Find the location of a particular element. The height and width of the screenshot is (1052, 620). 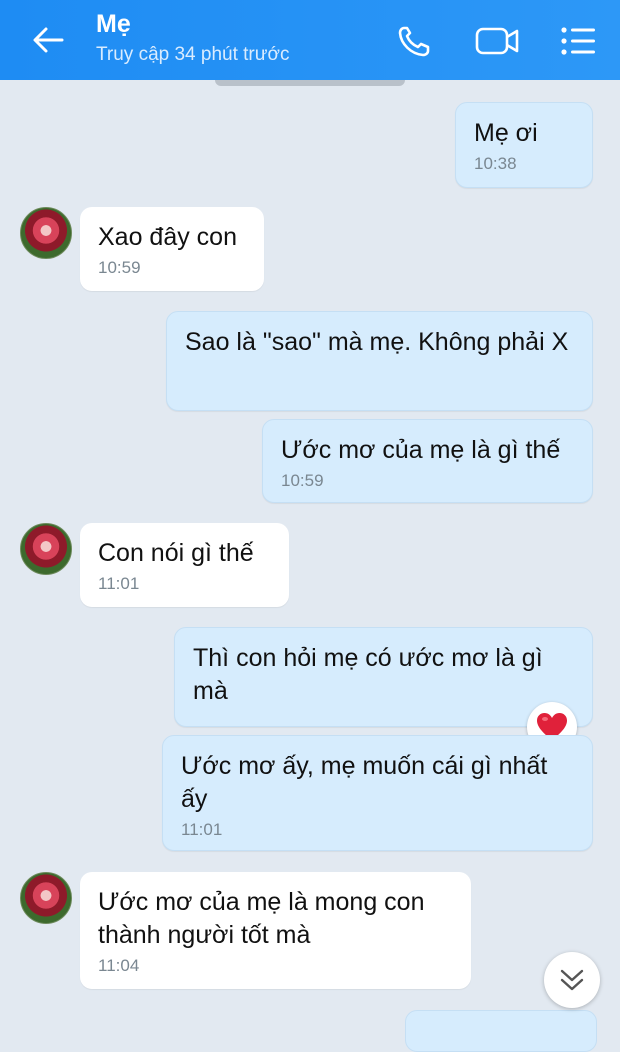

message-text: Ước mơ của mẹ là gì thế is located at coordinates (421, 450).